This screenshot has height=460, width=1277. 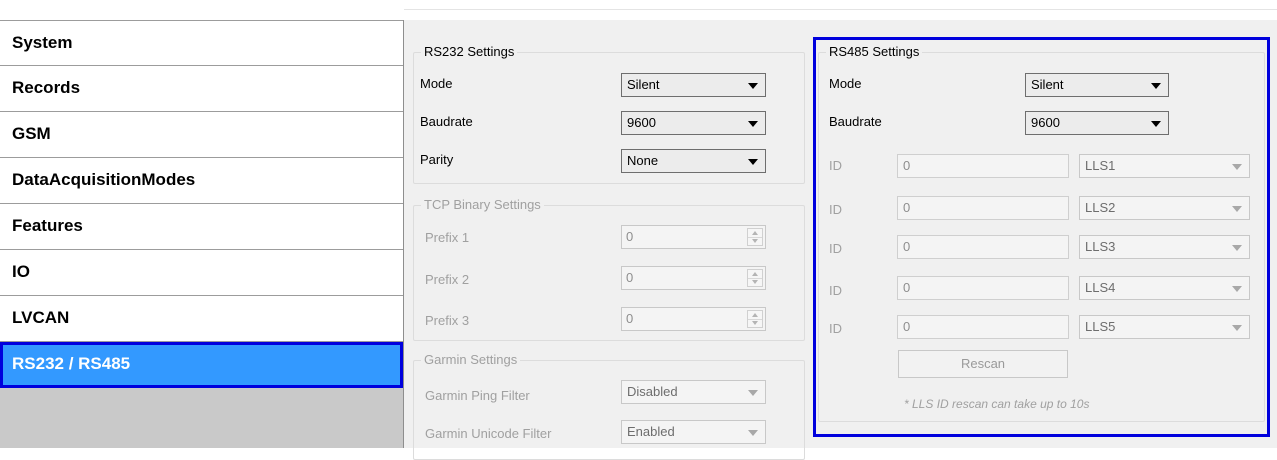 I want to click on tcp-binary-settings-title: TCP Binary Settings, so click(x=482, y=205).